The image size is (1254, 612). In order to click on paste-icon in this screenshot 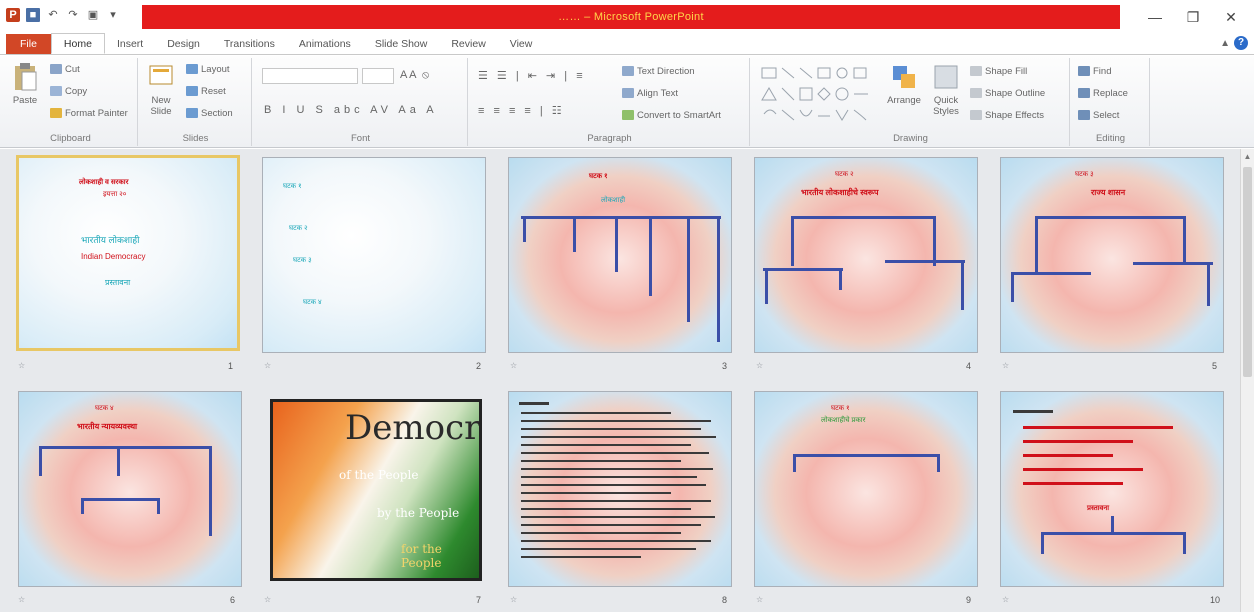, I will do `click(26, 77)`.